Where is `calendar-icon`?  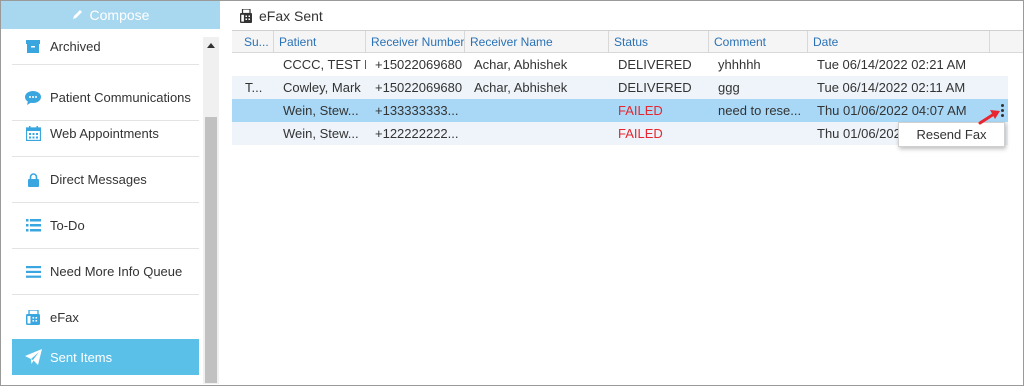
calendar-icon is located at coordinates (33, 134).